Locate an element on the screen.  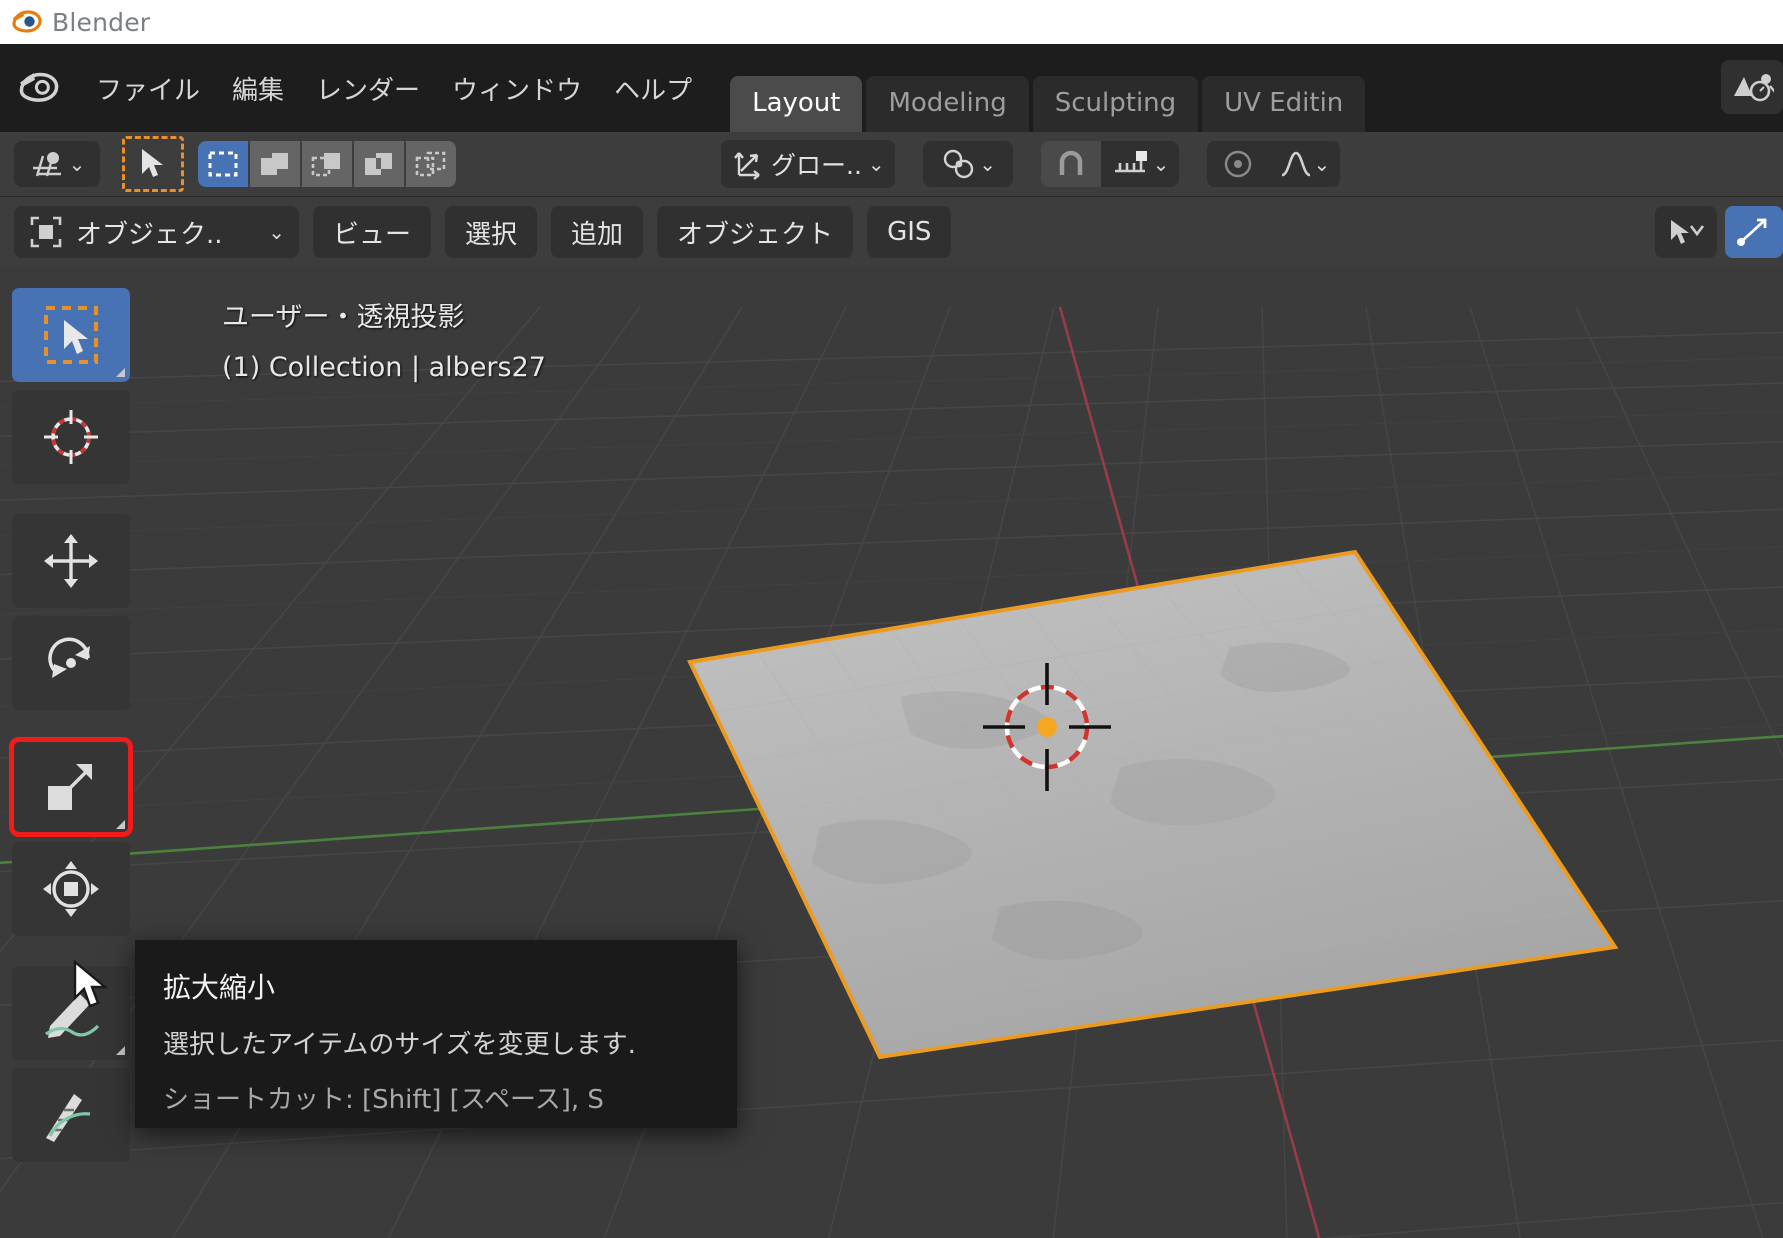
tab-layout: Layout is located at coordinates (796, 104).